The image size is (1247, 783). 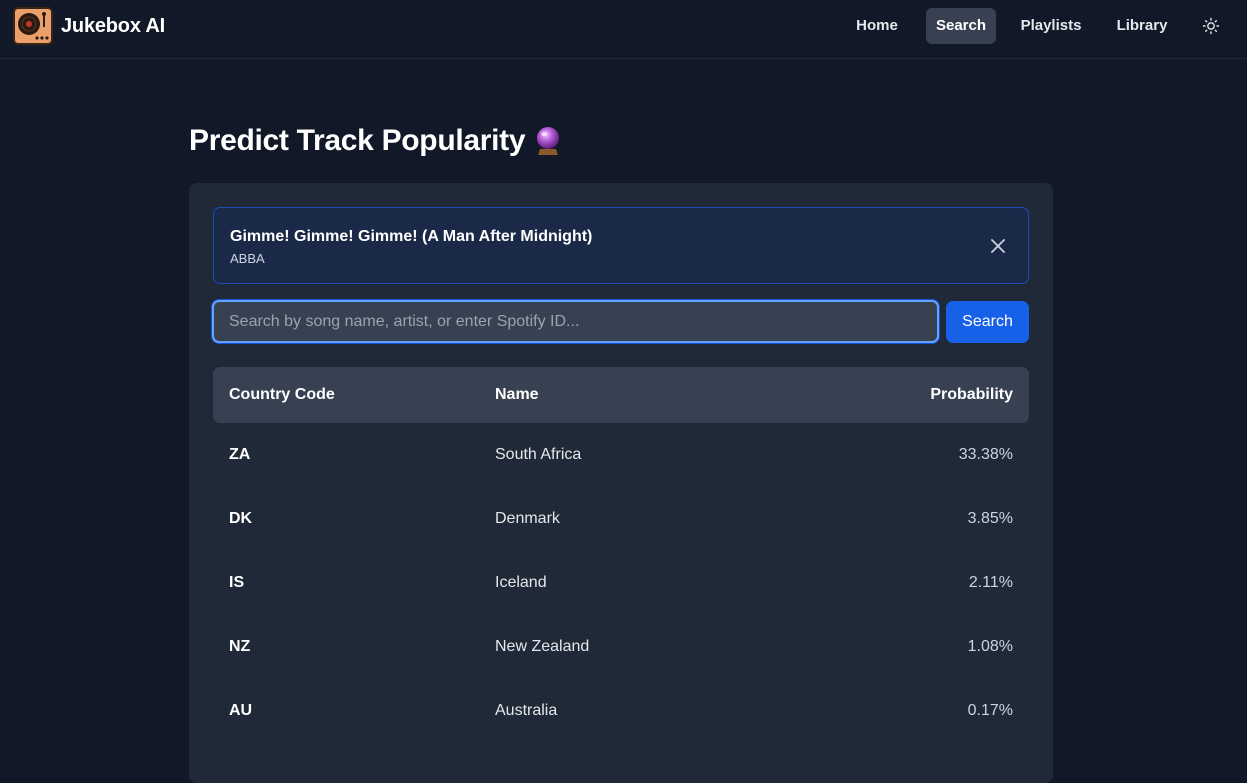 What do you see at coordinates (241, 710) in the screenshot?
I see `cell-country-code: AU` at bounding box center [241, 710].